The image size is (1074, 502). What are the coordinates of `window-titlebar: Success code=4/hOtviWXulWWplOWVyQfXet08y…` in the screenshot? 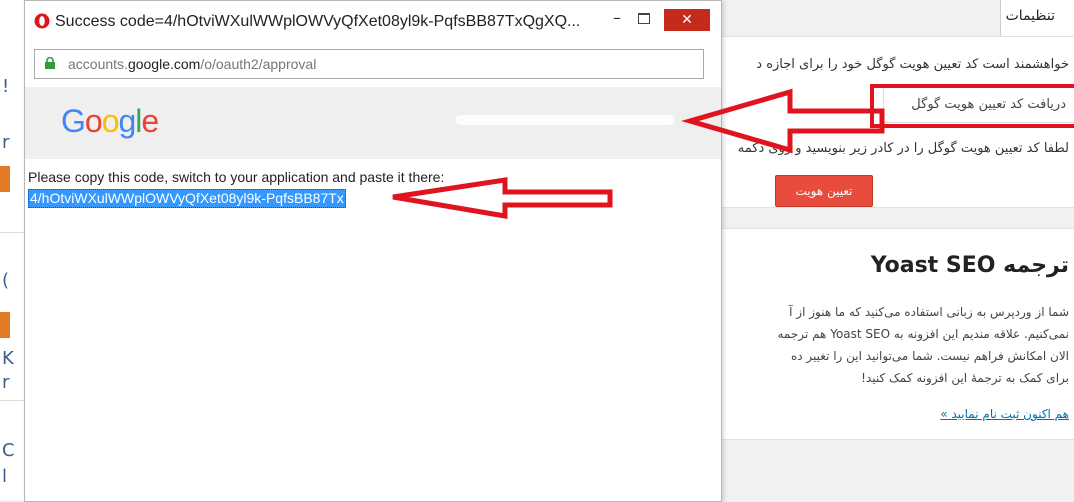 It's located at (373, 22).